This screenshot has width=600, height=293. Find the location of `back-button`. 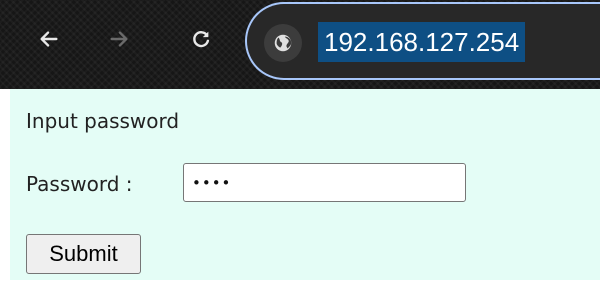

back-button is located at coordinates (49, 39).